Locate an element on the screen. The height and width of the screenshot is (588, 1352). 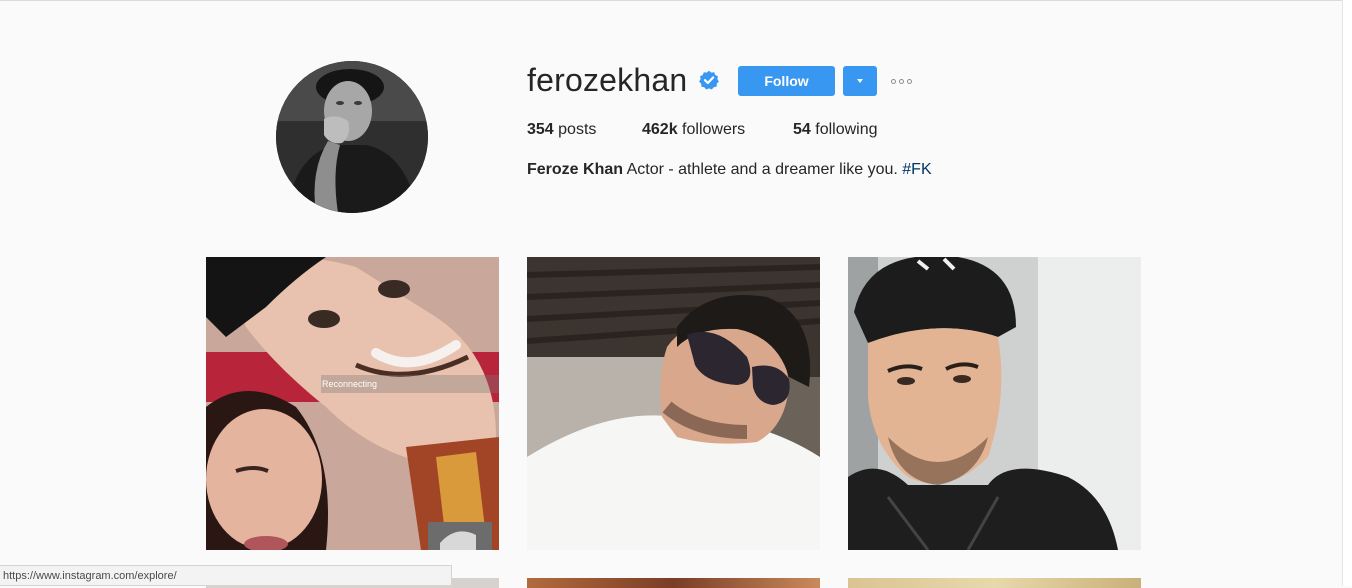
profile-username: ferozekhan is located at coordinates (607, 80).